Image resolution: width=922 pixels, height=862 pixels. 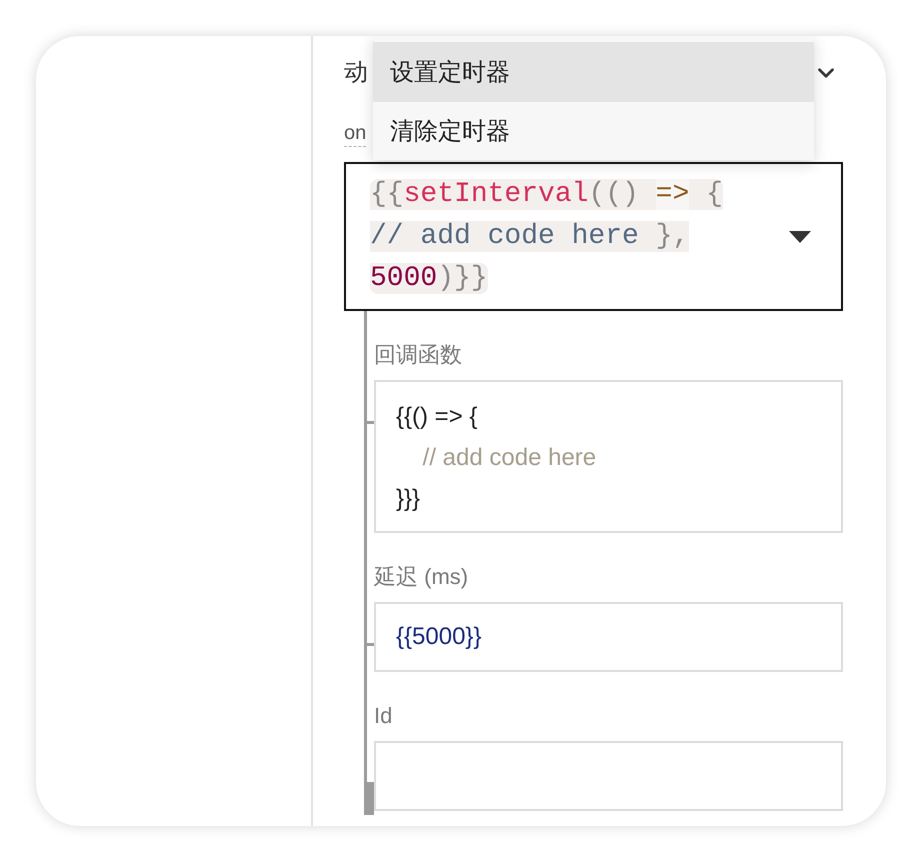 What do you see at coordinates (593, 72) in the screenshot?
I see `menu-item: 设置定时器` at bounding box center [593, 72].